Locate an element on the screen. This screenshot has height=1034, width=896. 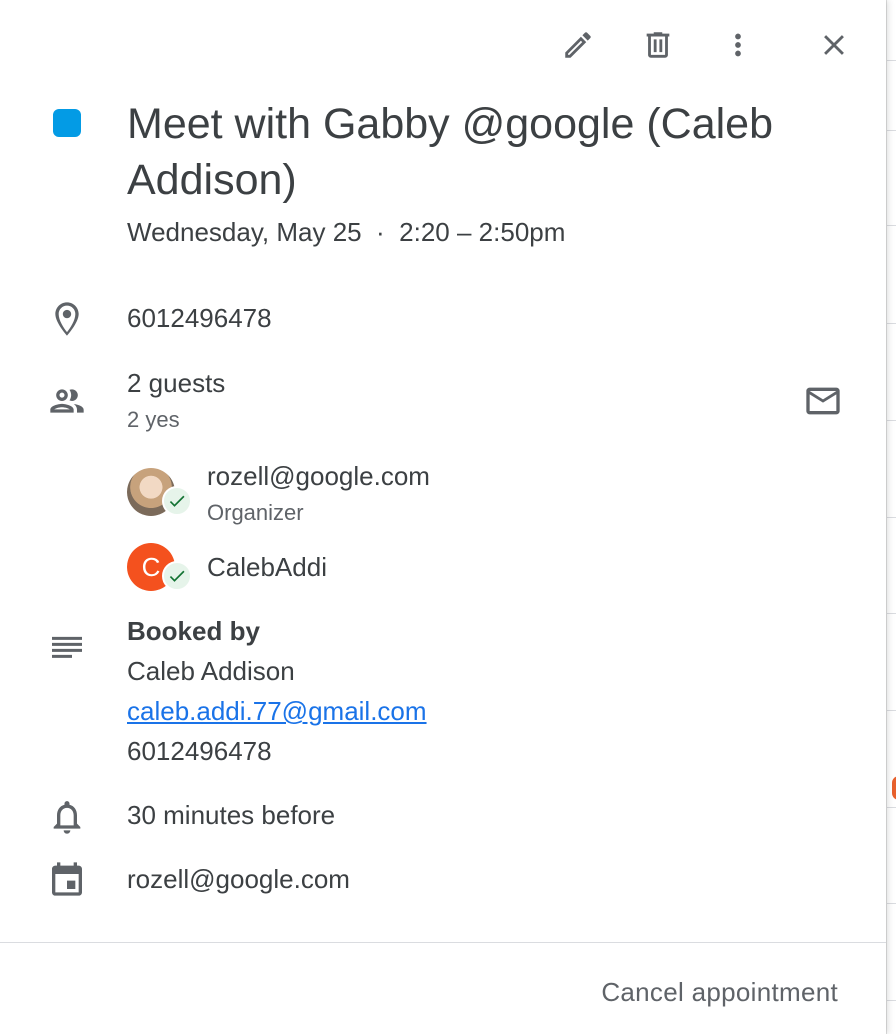
reminder-text: 30 minutes before is located at coordinates (231, 815).